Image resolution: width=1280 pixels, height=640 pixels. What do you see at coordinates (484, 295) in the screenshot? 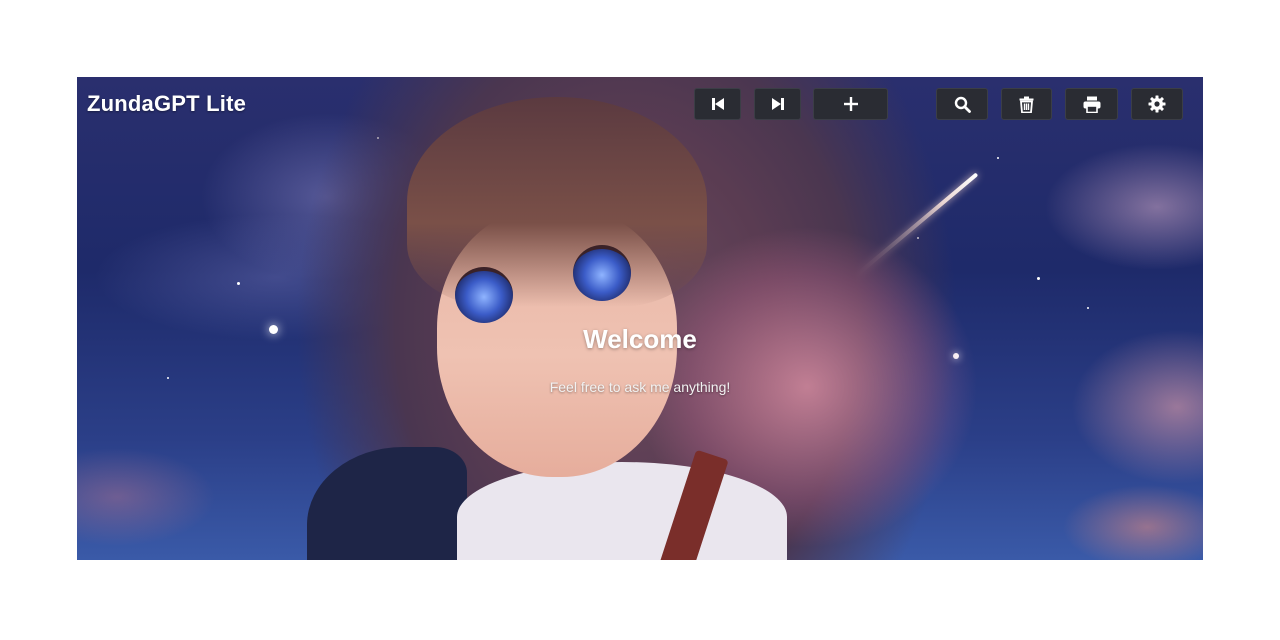
I see `character-eye-left` at bounding box center [484, 295].